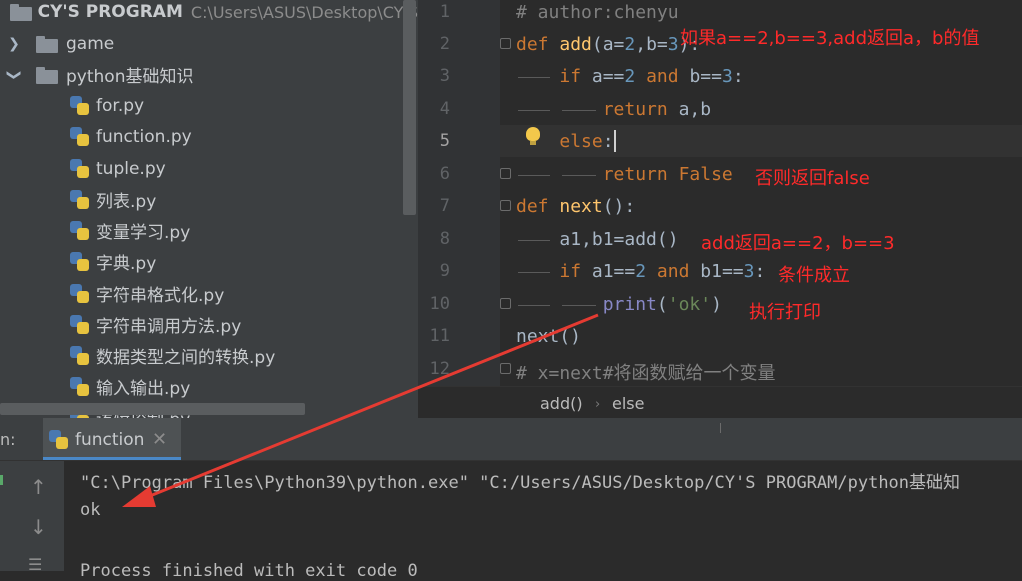 This screenshot has height=581, width=1022. I want to click on line-number: 9, so click(444, 271).